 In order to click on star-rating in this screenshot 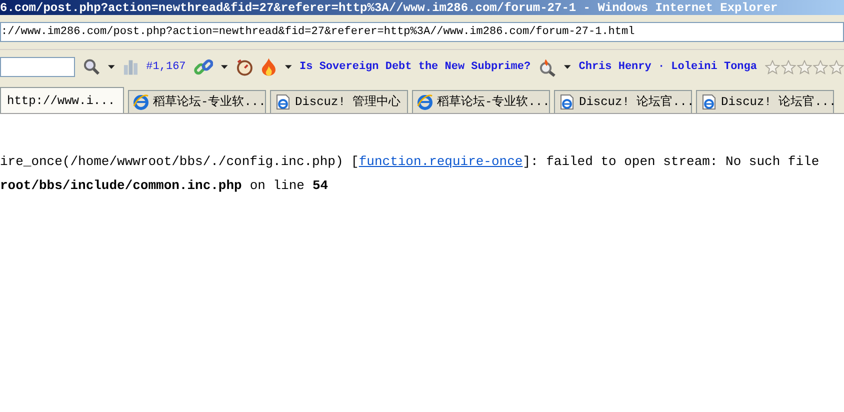, I will do `click(804, 67)`.